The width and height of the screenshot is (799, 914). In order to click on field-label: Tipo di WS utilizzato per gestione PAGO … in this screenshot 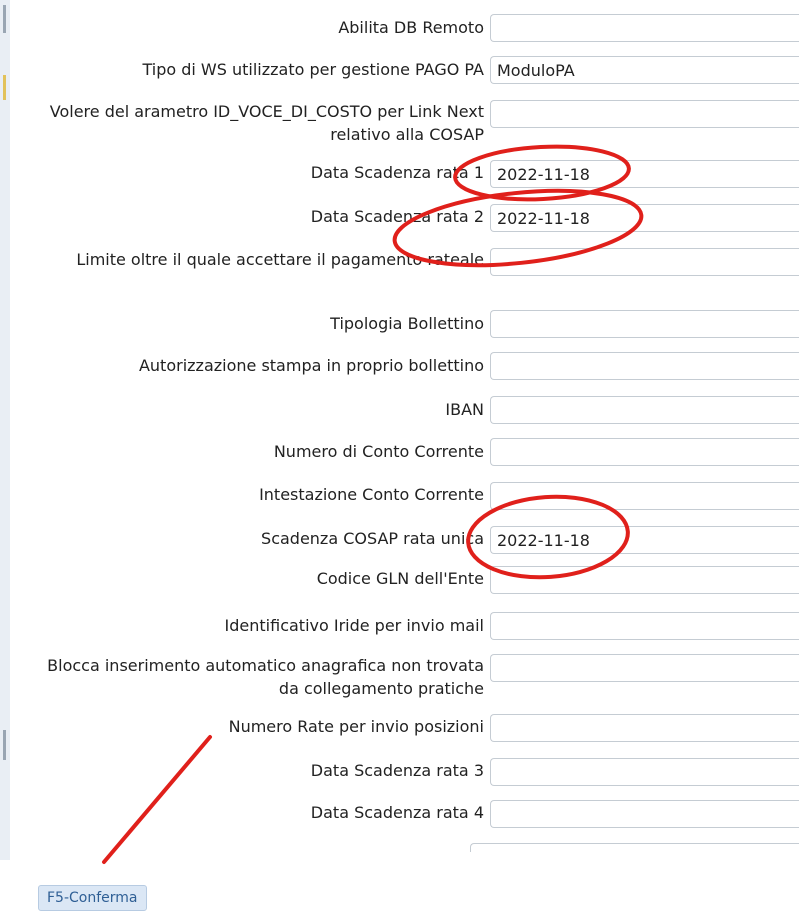, I will do `click(313, 69)`.